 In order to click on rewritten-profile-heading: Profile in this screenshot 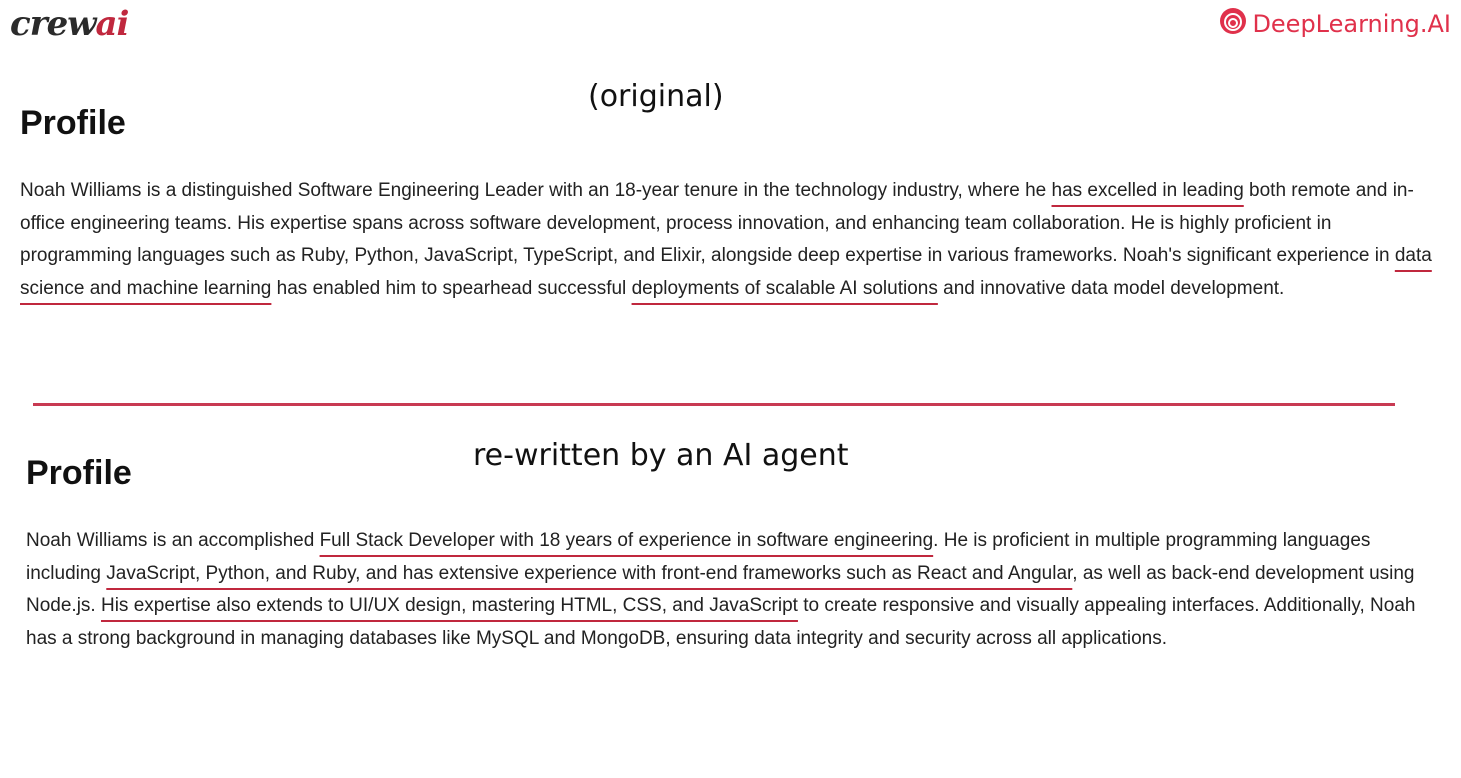, I will do `click(79, 473)`.